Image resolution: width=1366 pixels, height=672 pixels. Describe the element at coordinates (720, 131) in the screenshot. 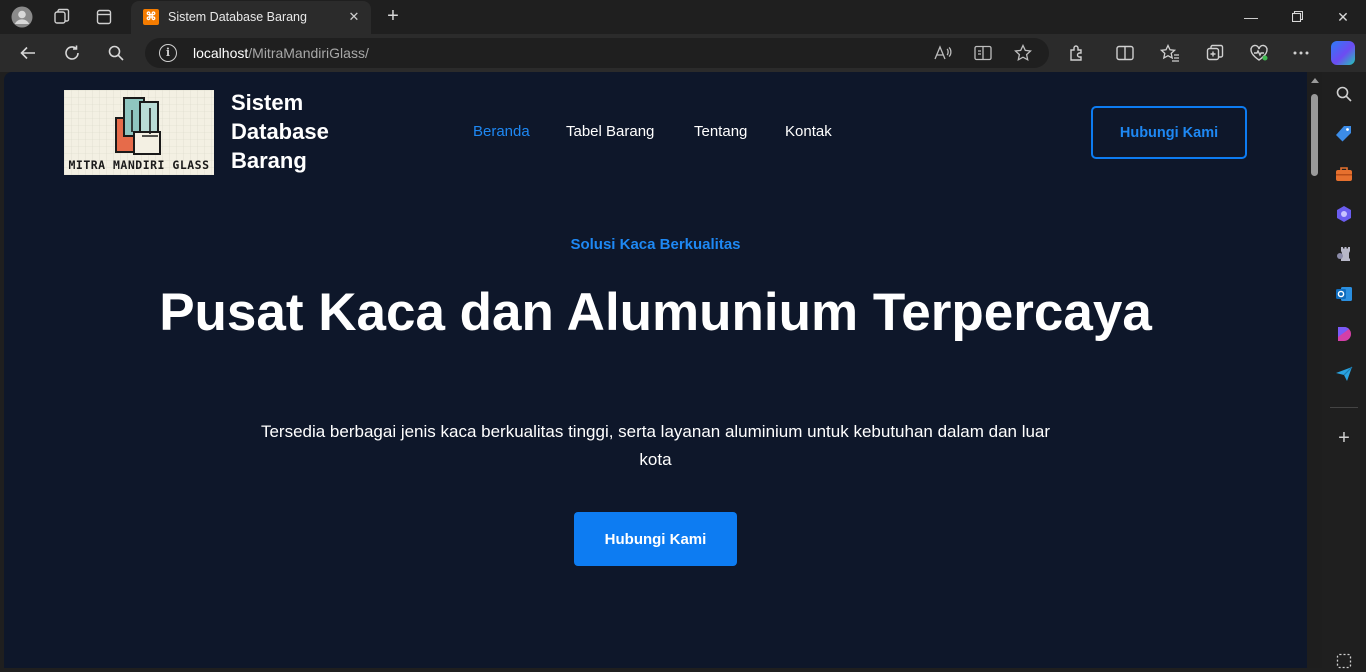

I see `nav-link-tentang: Tentang` at that location.